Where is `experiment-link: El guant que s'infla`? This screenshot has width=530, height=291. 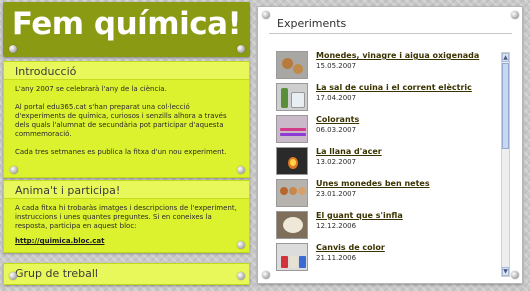
experiment-link: El guant que s'infla is located at coordinates (359, 215).